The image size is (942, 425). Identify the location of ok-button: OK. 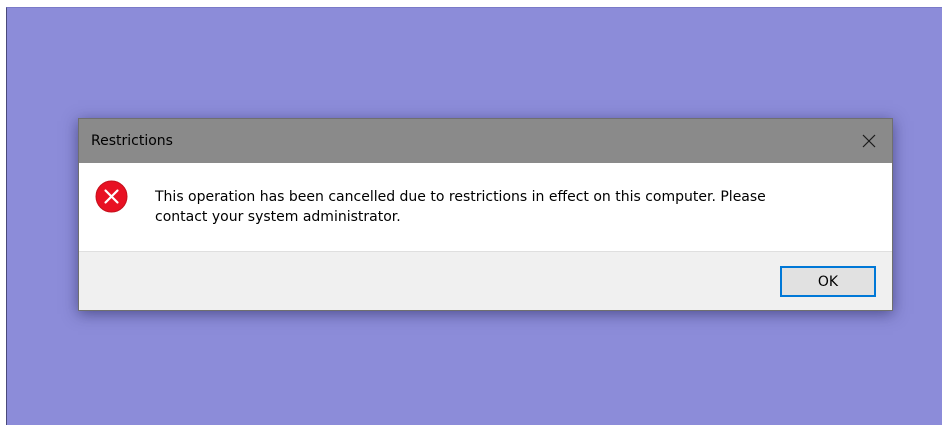
(828, 281).